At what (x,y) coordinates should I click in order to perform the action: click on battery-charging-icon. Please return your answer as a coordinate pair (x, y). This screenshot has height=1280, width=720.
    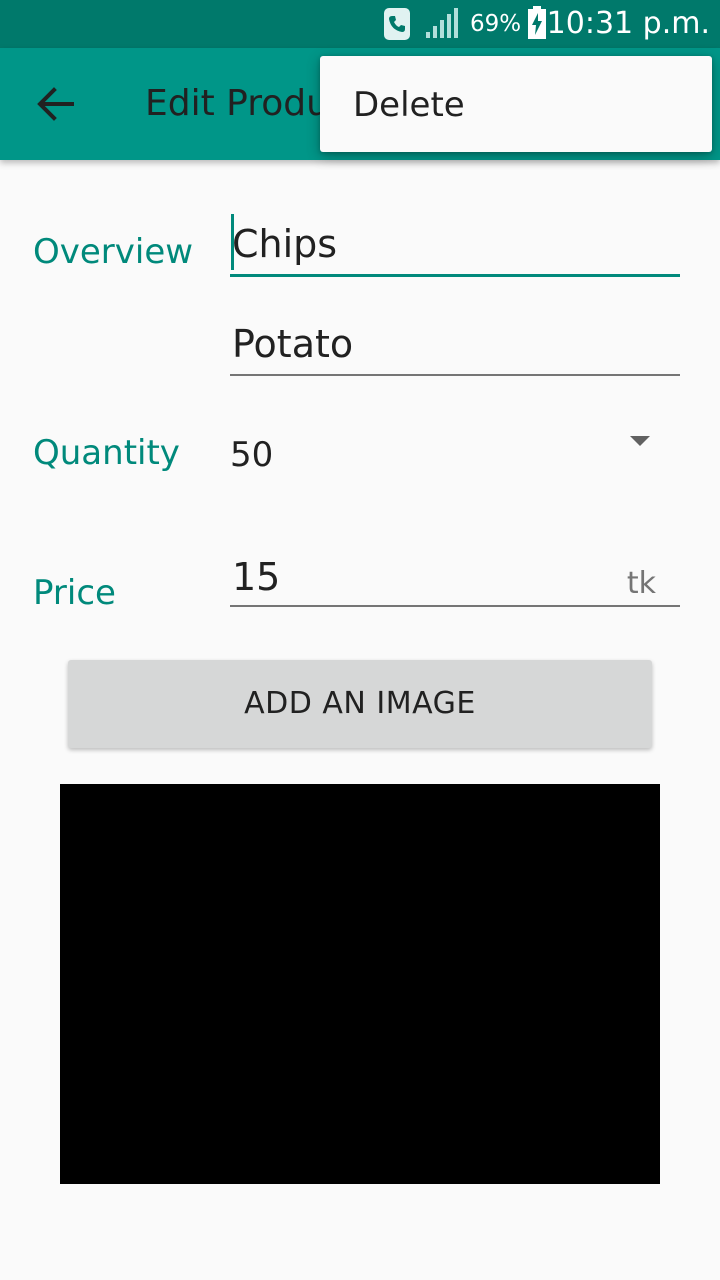
    Looking at the image, I should click on (537, 22).